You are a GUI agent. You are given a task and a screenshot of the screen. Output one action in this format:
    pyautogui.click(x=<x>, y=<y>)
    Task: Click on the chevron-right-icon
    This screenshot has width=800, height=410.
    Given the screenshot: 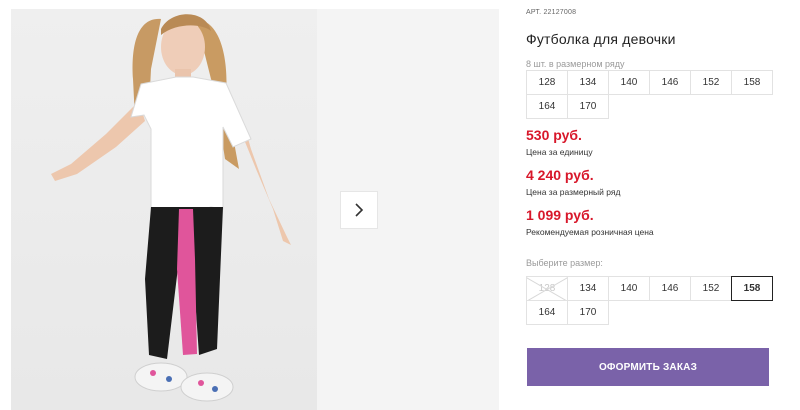 What is the action you would take?
    pyautogui.click(x=359, y=210)
    